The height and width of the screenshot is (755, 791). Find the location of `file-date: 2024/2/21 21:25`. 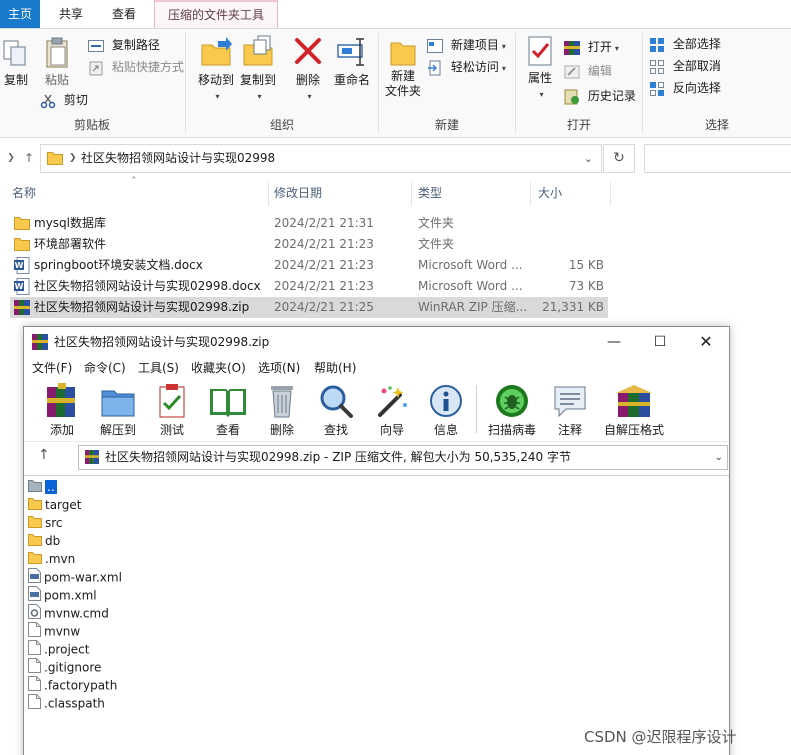

file-date: 2024/2/21 21:25 is located at coordinates (324, 307).